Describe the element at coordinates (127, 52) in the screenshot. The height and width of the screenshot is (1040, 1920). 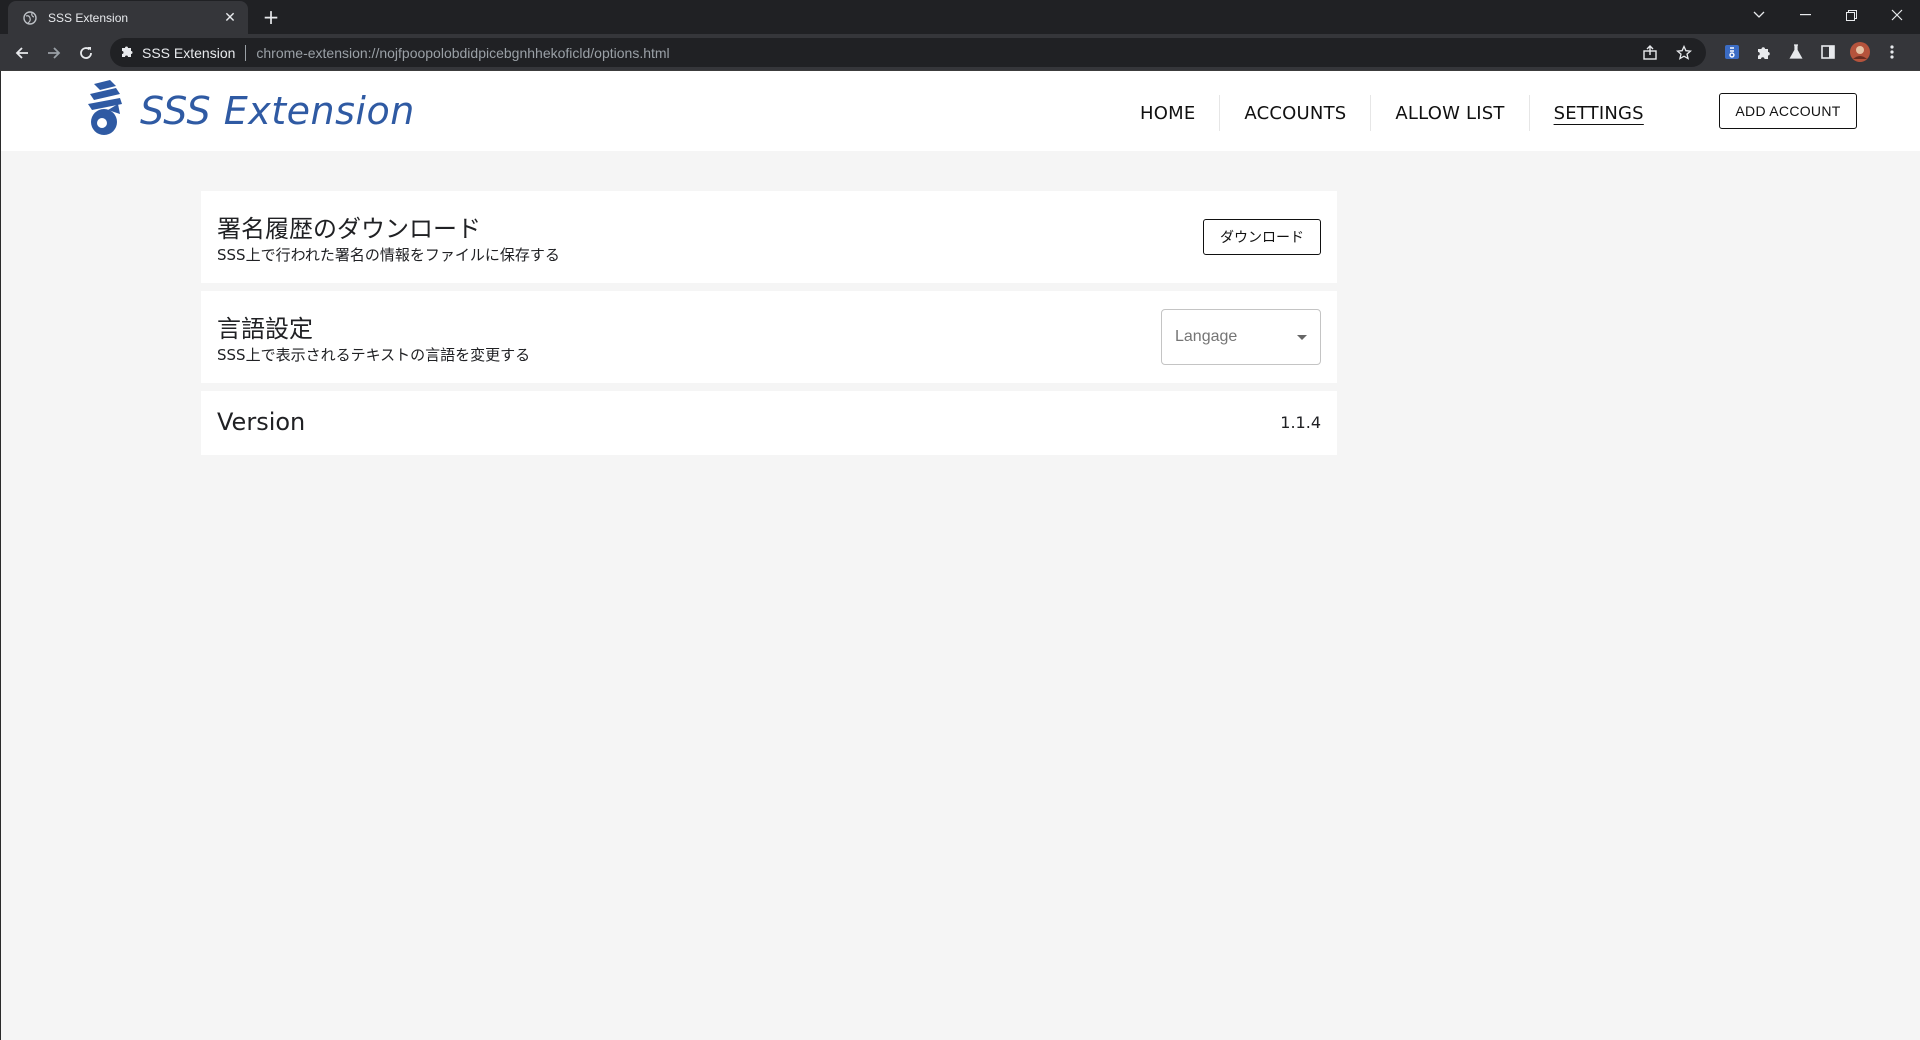
I see `puzzle-icon` at that location.